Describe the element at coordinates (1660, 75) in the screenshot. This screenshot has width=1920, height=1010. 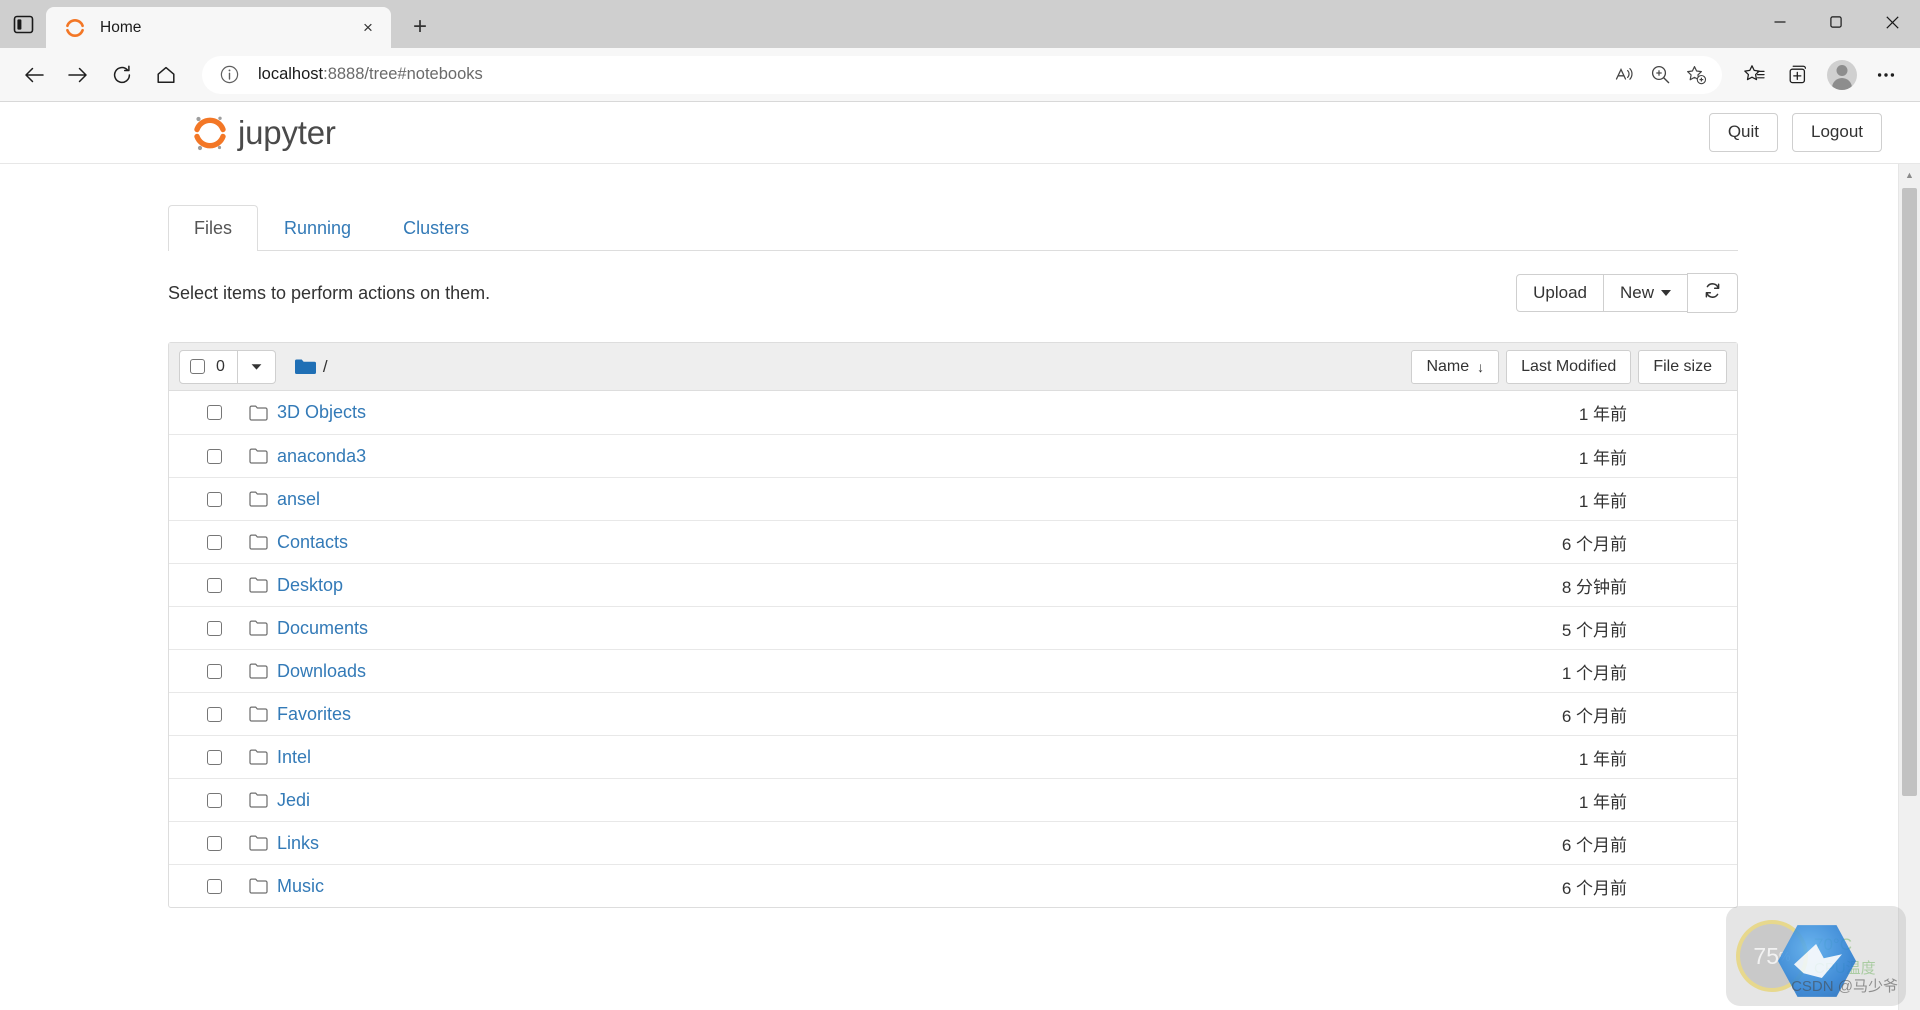
I see `zoom-icon` at that location.